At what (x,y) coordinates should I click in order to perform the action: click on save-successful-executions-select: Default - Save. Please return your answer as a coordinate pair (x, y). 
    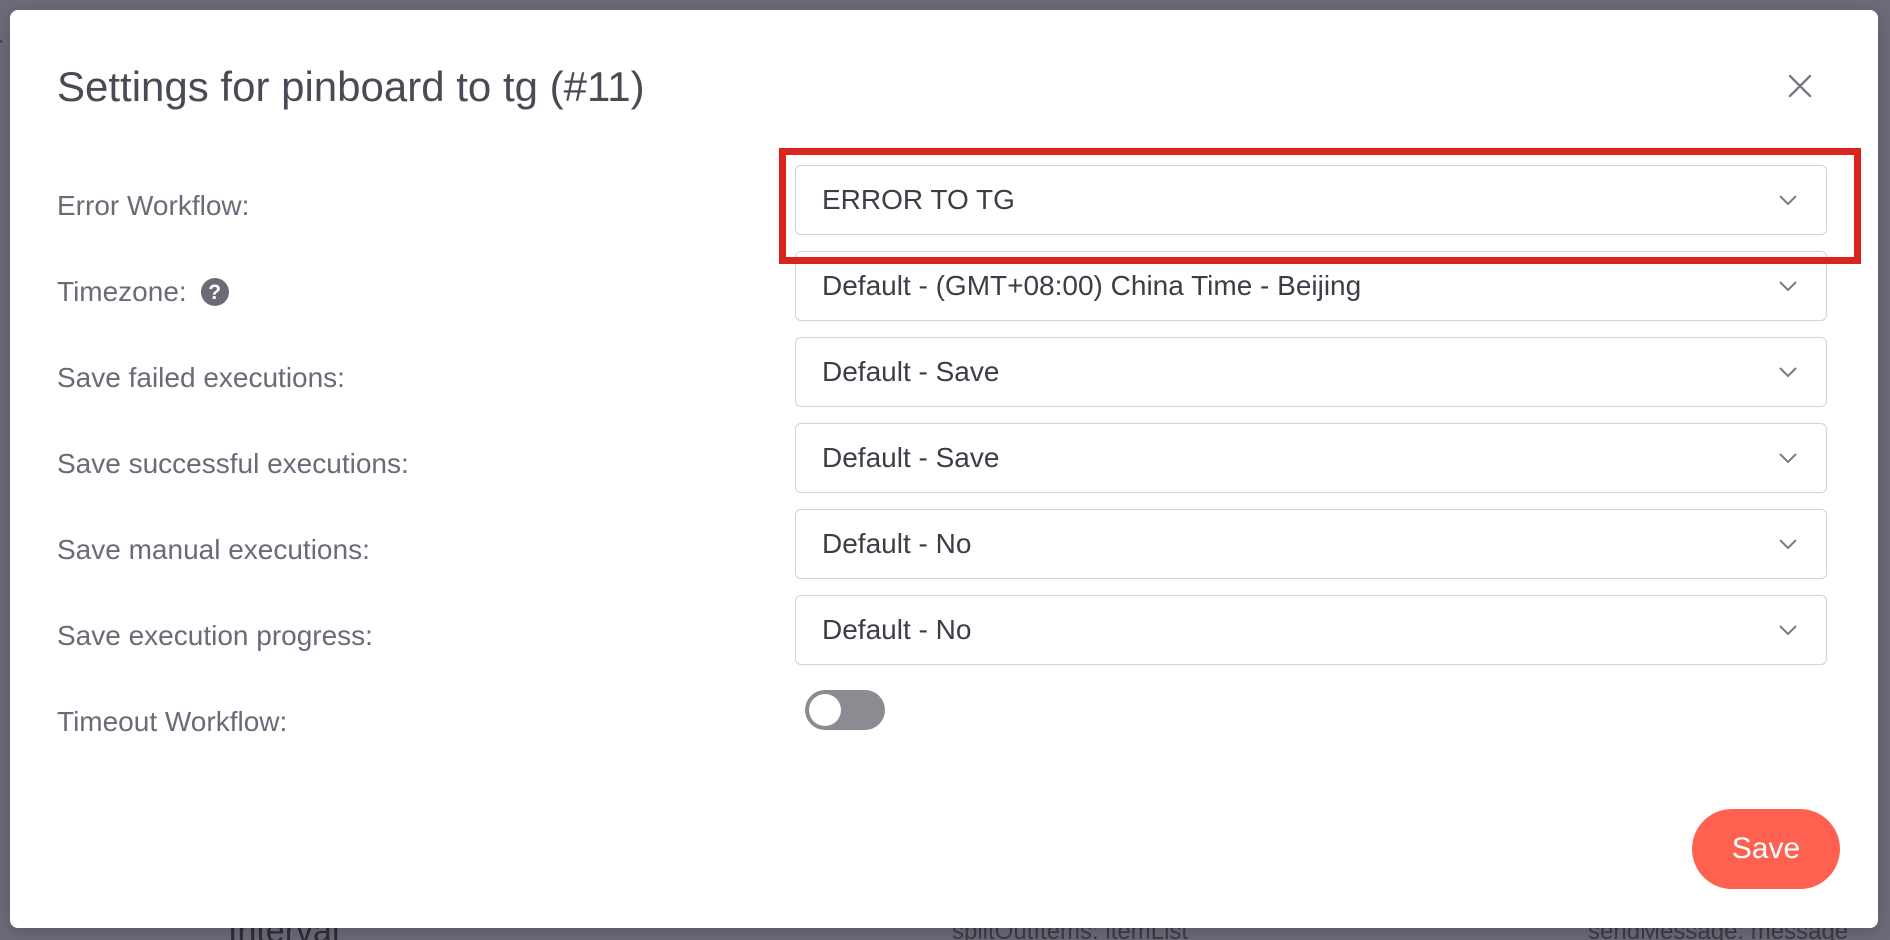
    Looking at the image, I should click on (1311, 458).